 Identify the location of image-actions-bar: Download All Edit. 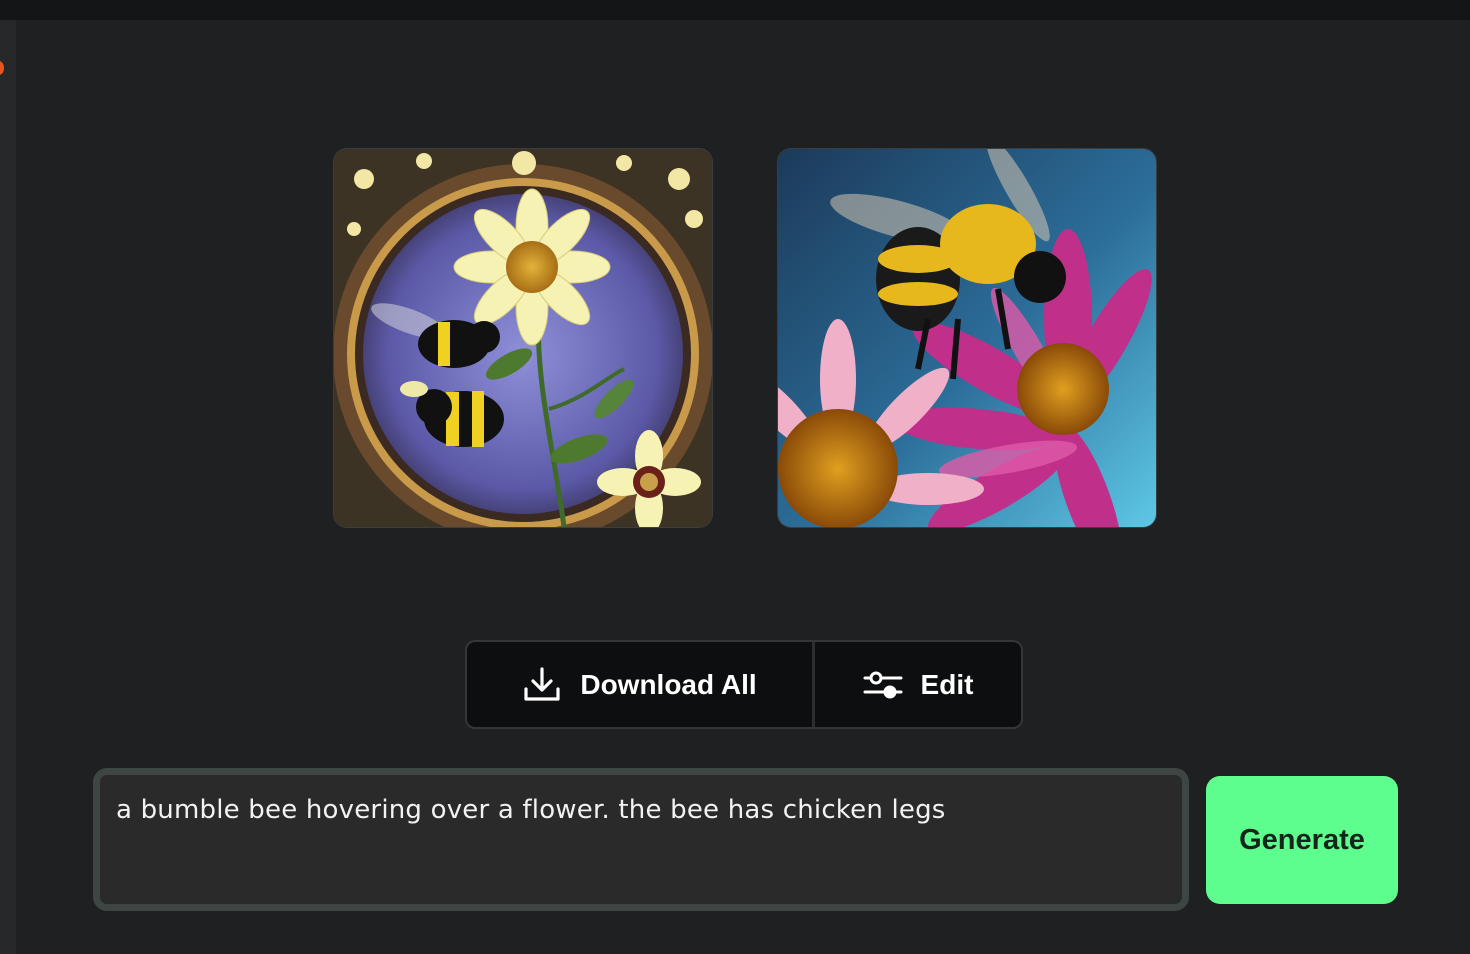
(744, 684).